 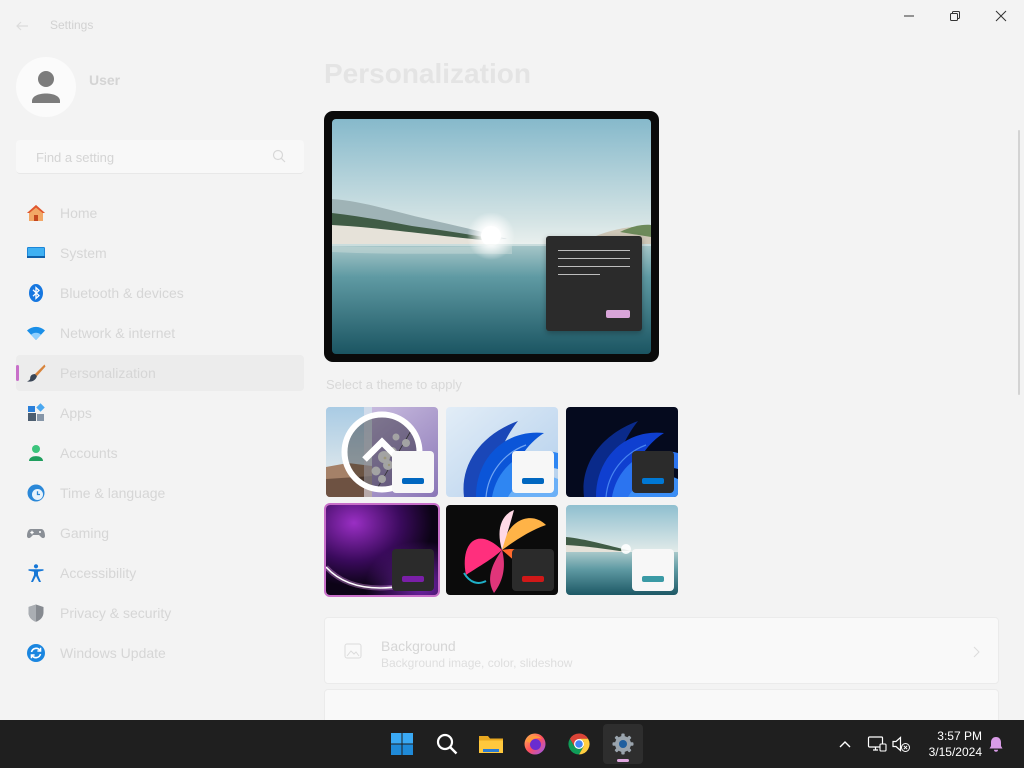 What do you see at coordinates (512, 744) in the screenshot?
I see `taskbar: 3:57 PM 3/15/2024` at bounding box center [512, 744].